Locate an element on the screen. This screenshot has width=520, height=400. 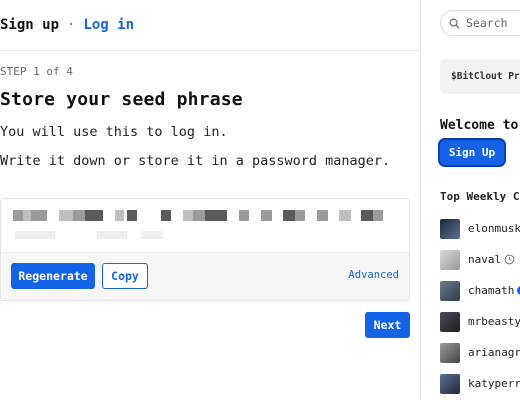
regenerate-button: Regenerate is located at coordinates (53, 276).